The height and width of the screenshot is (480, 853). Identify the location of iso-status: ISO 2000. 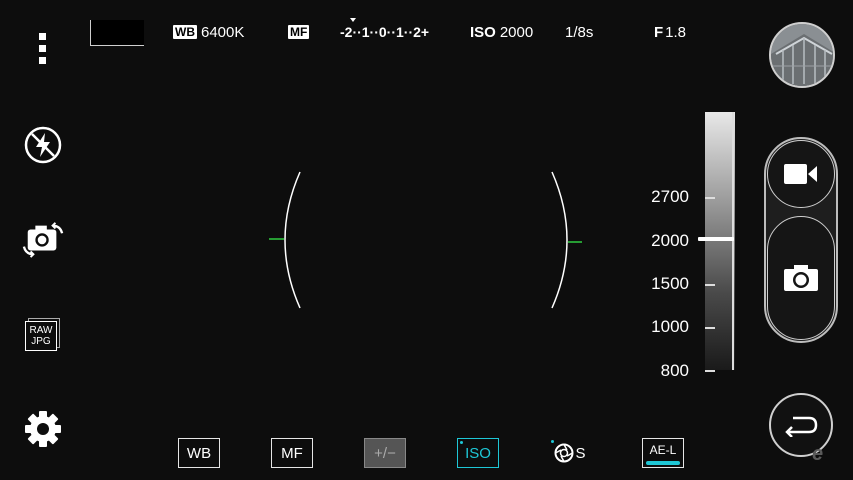
(501, 32).